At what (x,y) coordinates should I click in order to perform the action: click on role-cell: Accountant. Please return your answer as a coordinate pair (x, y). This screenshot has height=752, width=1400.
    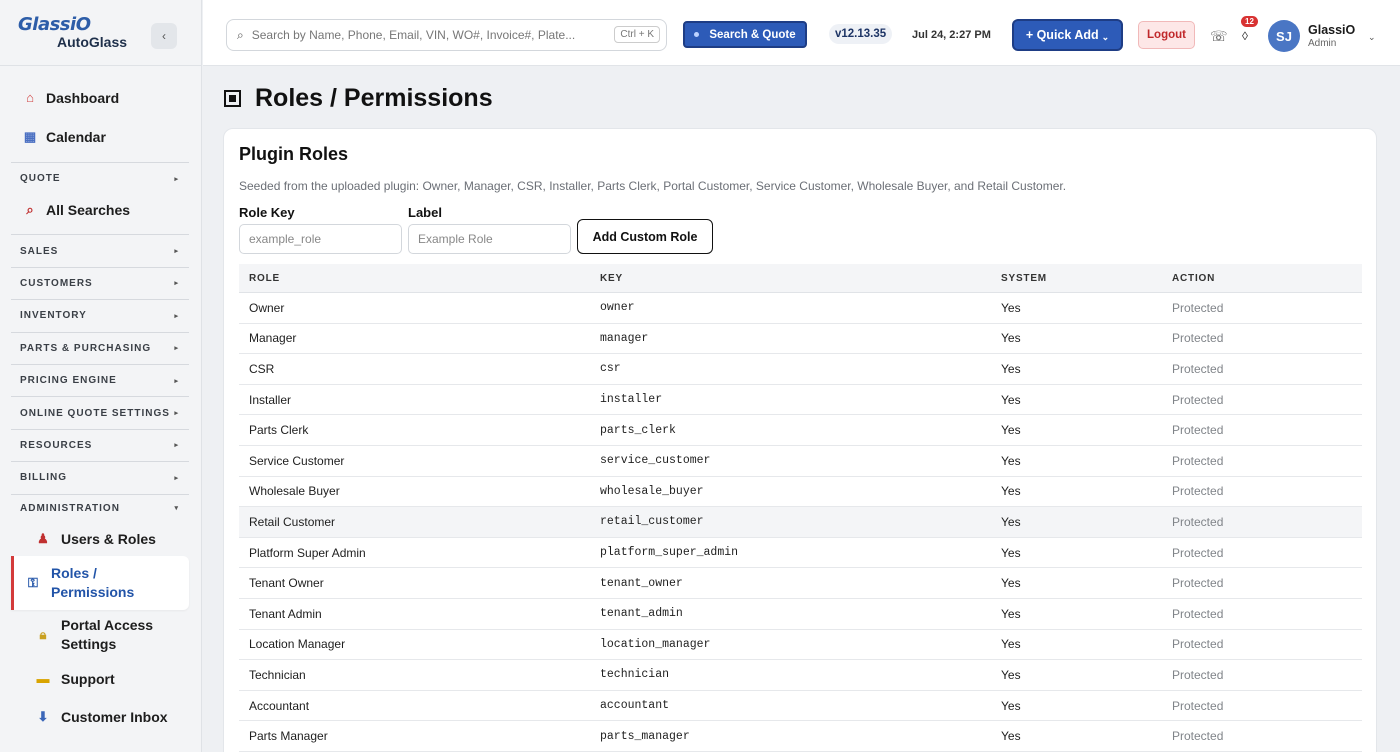
    Looking at the image, I should click on (279, 705).